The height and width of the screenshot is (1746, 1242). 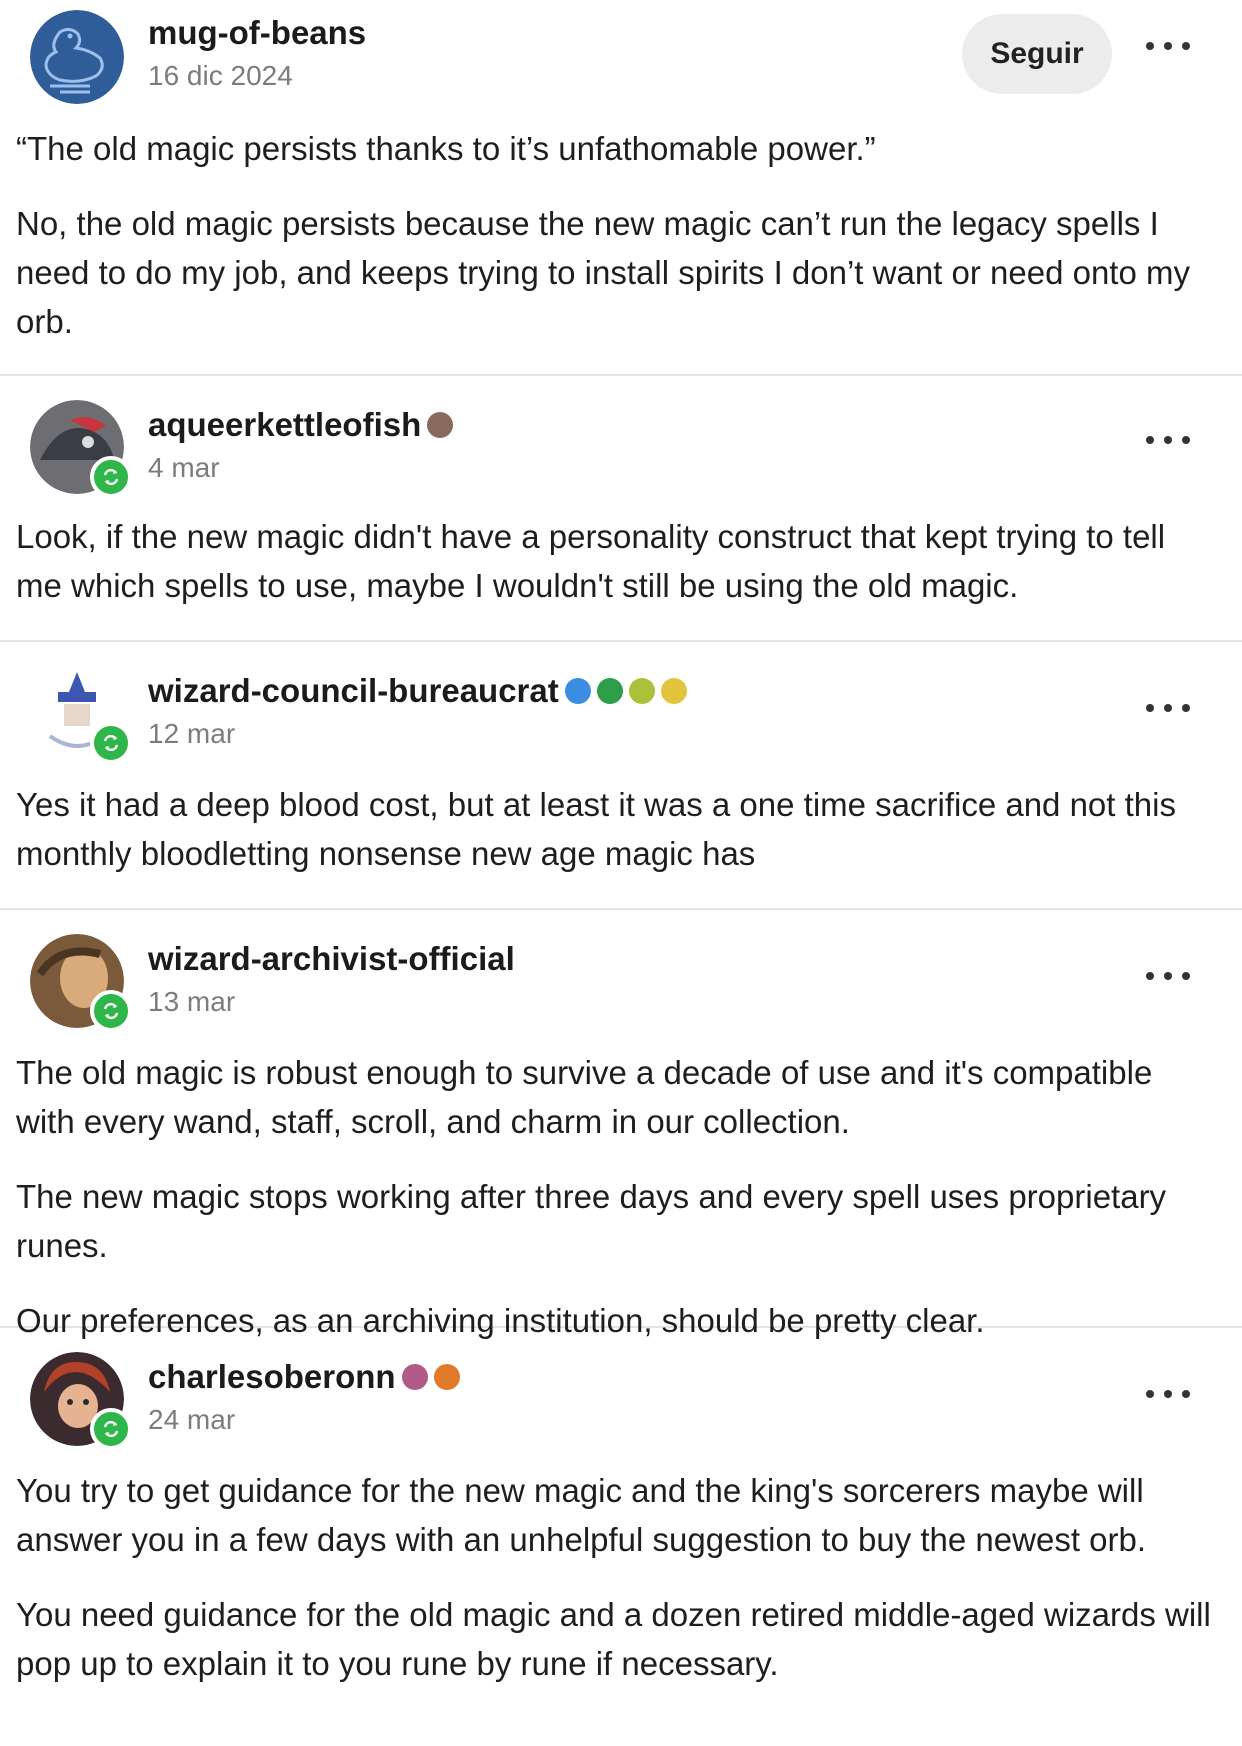 I want to click on username: wizard-council-bureaucrat, so click(x=353, y=691).